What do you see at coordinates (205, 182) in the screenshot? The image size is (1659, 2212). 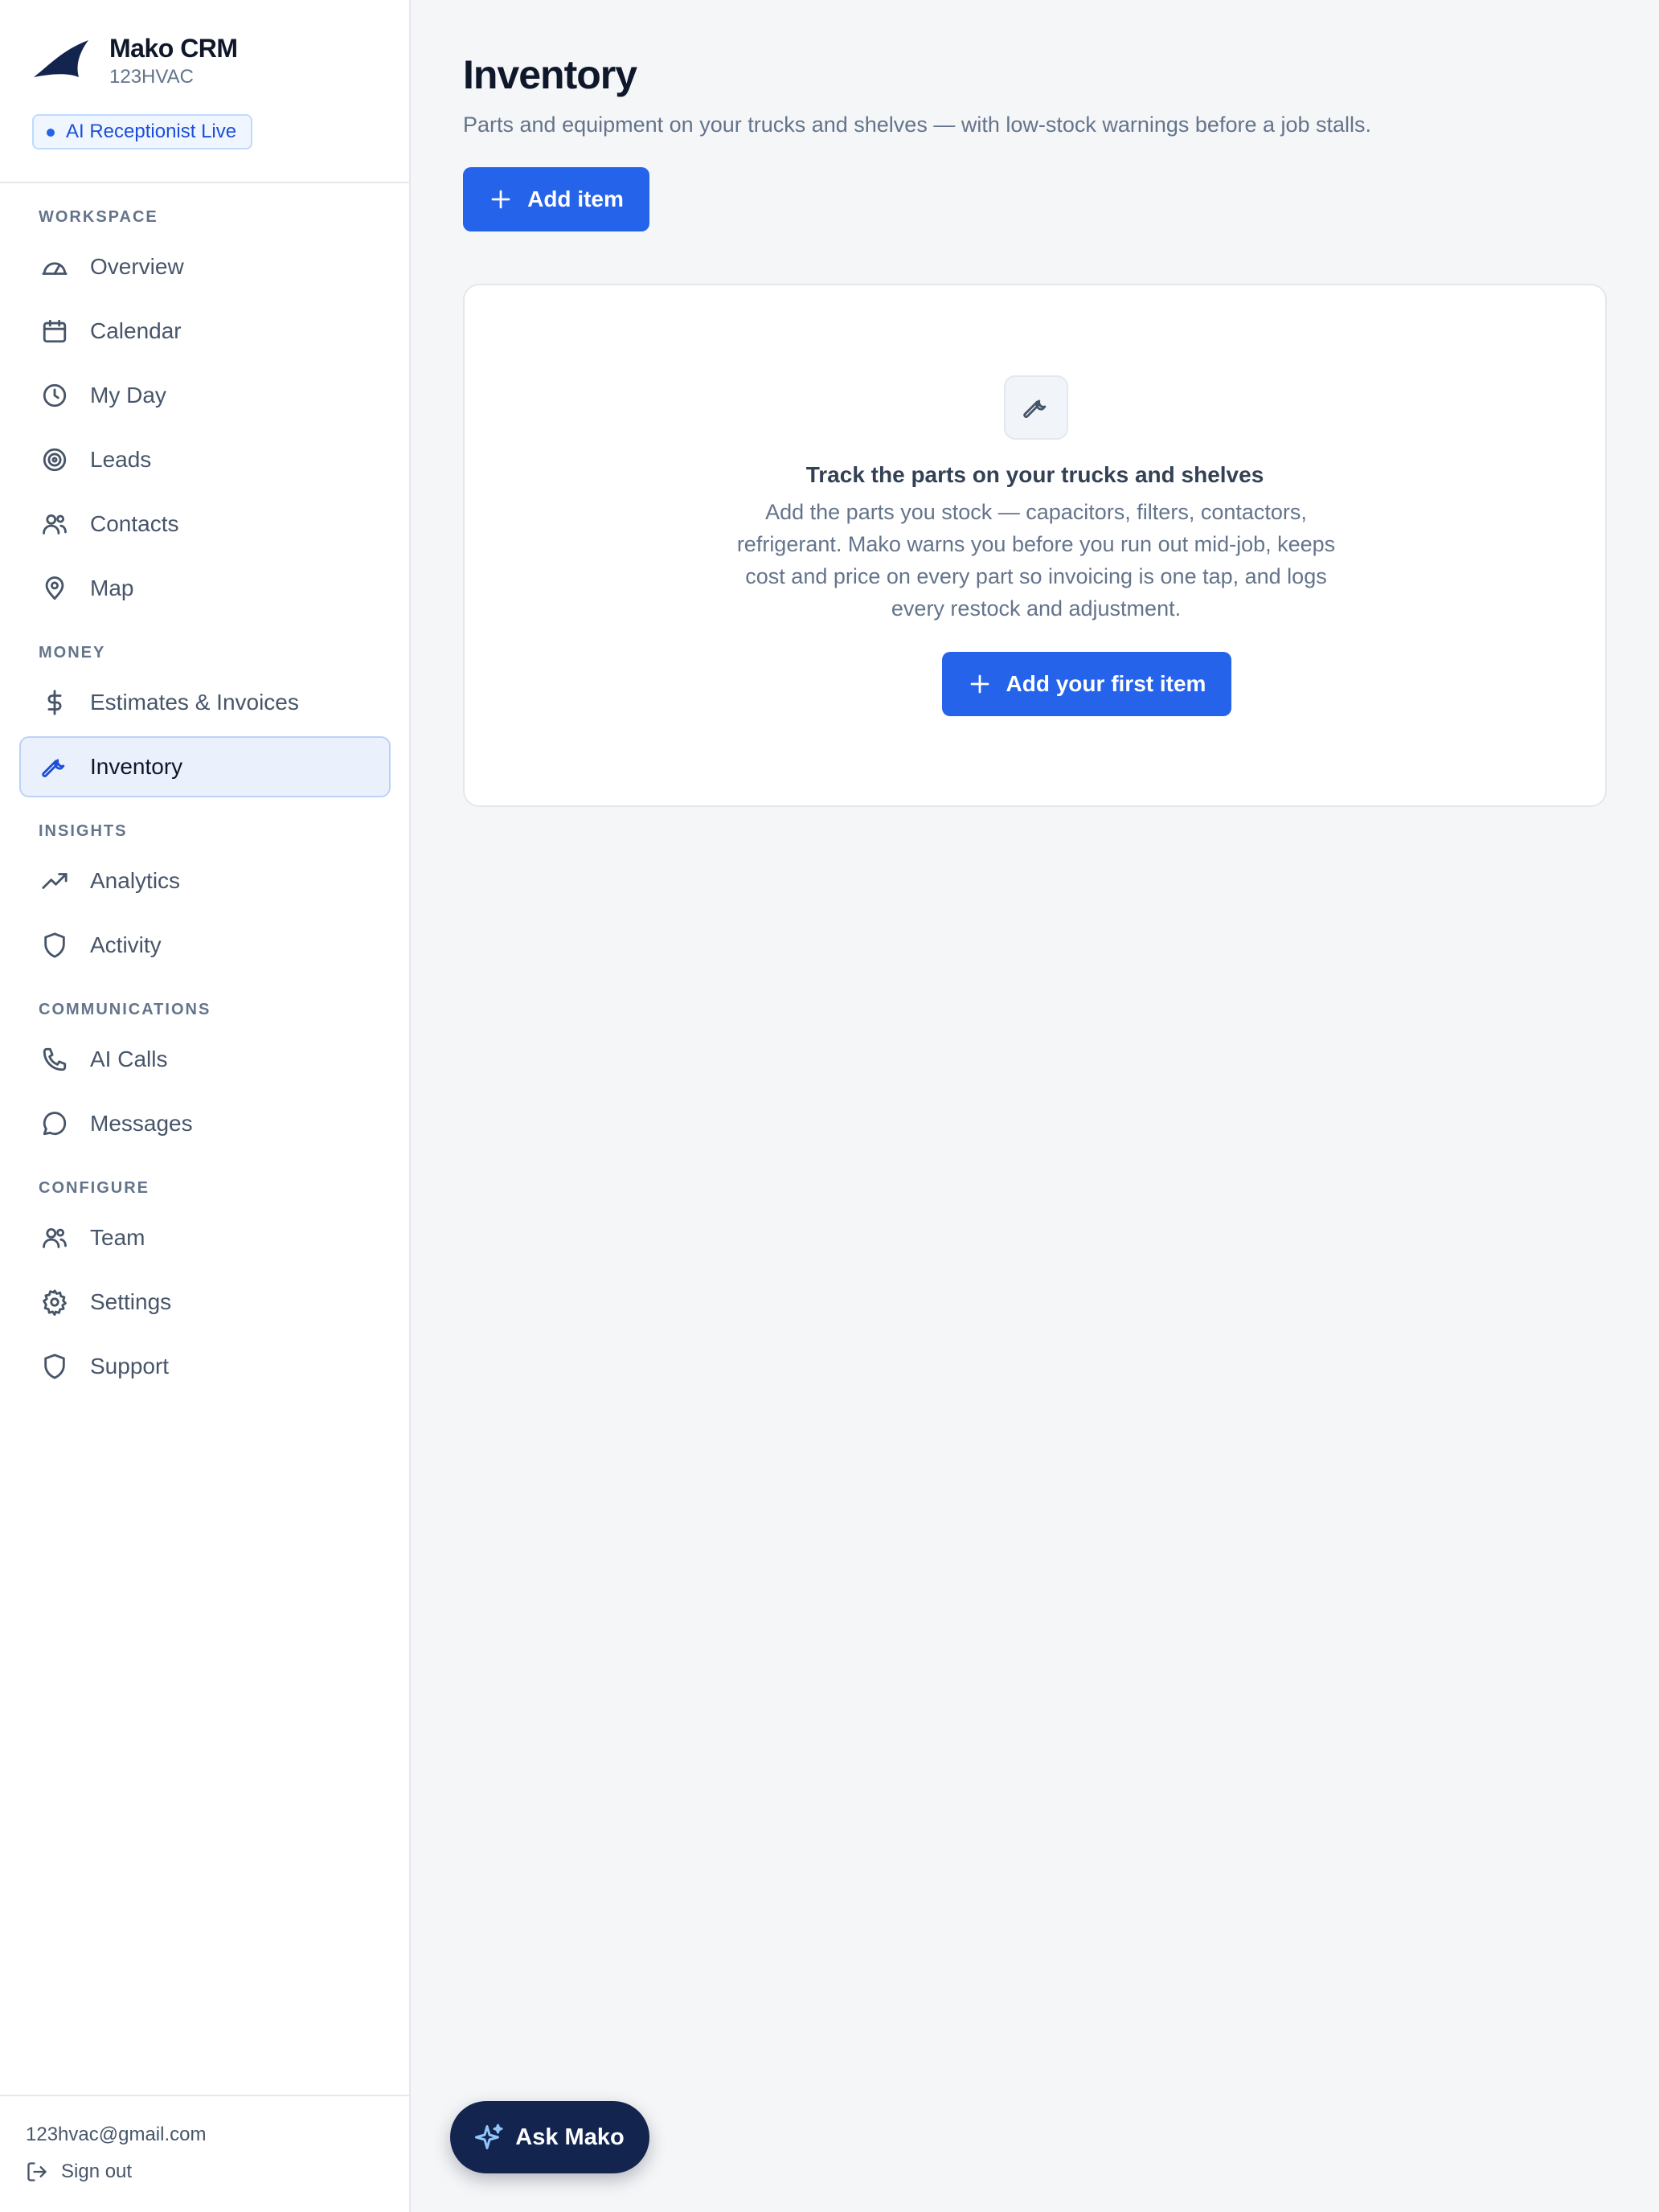 I see `sidebar-divider` at bounding box center [205, 182].